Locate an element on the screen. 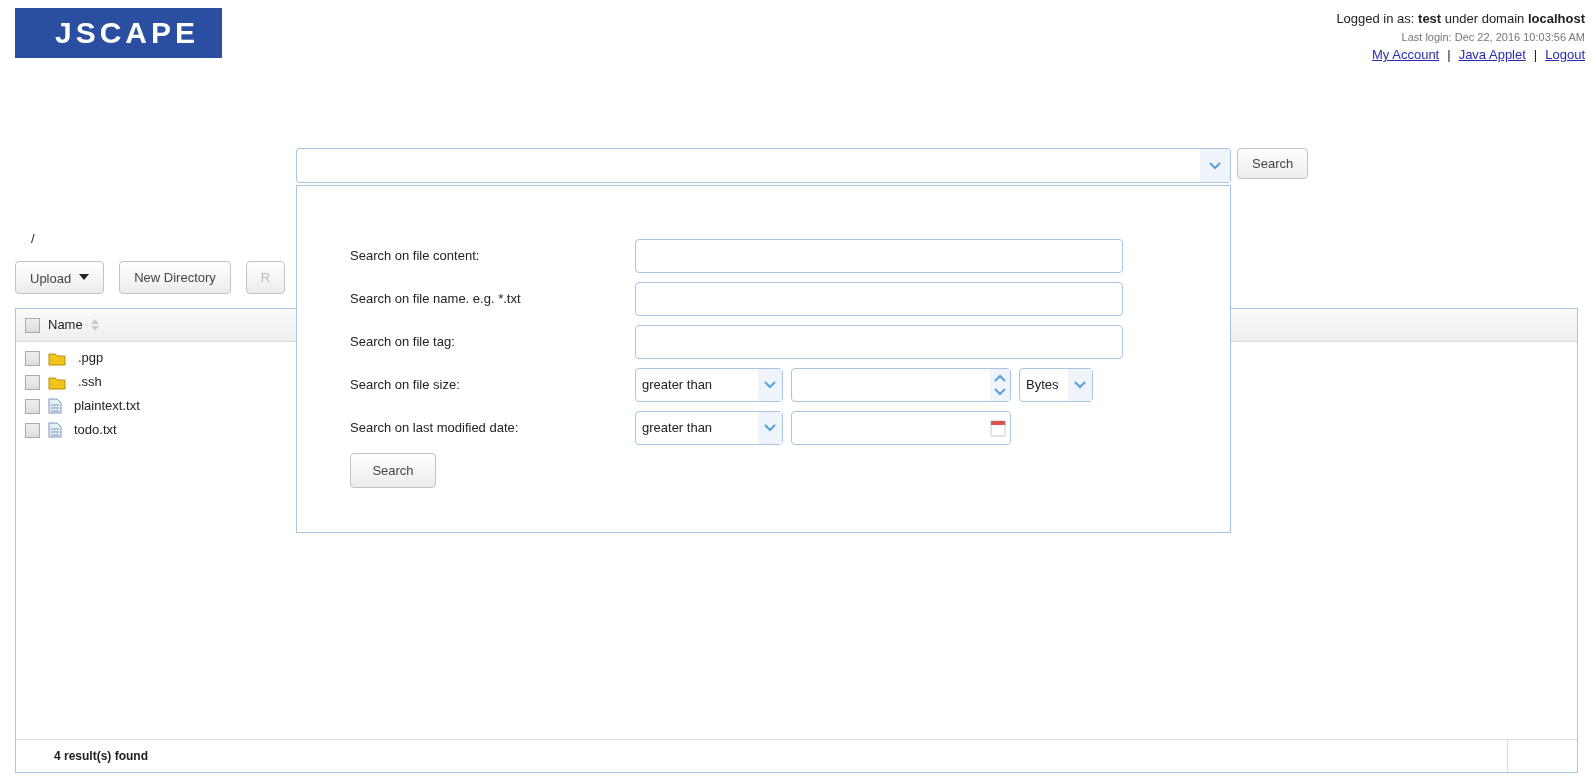  calendar-icon is located at coordinates (998, 427).